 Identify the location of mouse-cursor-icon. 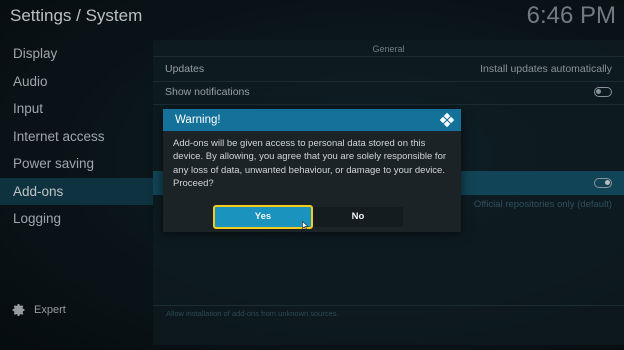
(305, 225).